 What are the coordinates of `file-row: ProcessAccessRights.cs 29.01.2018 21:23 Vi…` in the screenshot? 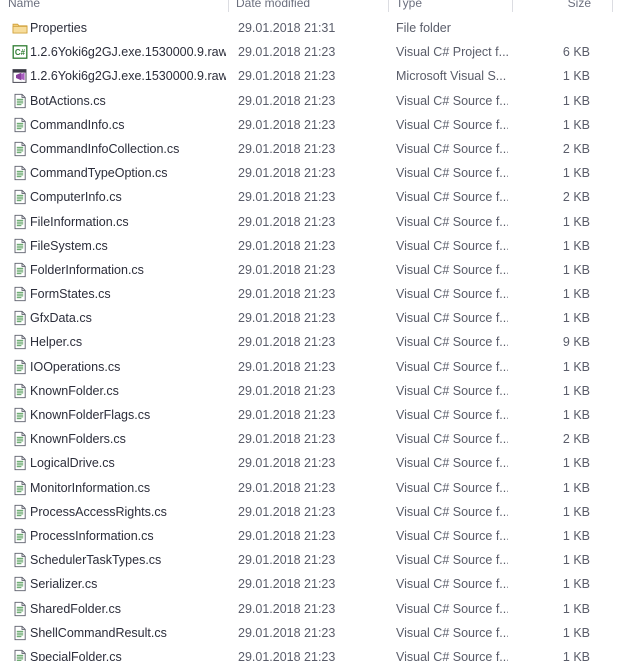 It's located at (308, 512).